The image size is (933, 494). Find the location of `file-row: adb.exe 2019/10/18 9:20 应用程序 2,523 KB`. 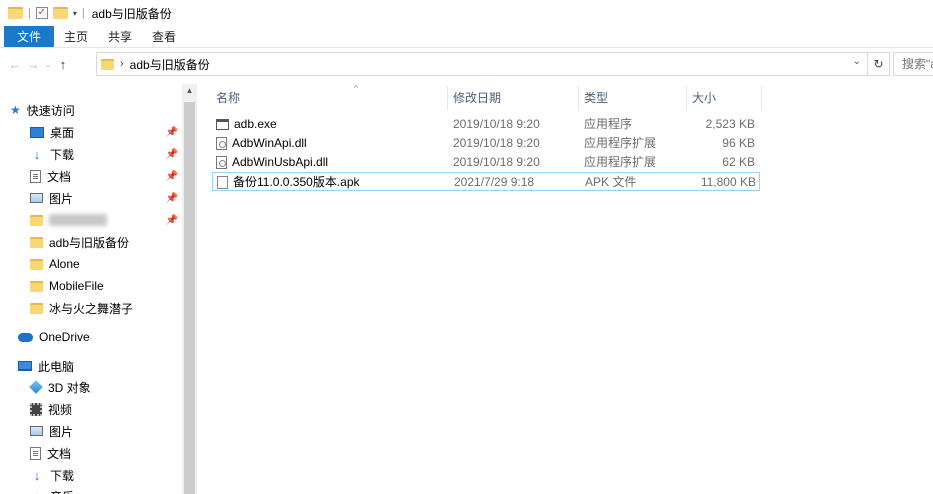

file-row: adb.exe 2019/10/18 9:20 应用程序 2,523 KB is located at coordinates (486, 124).